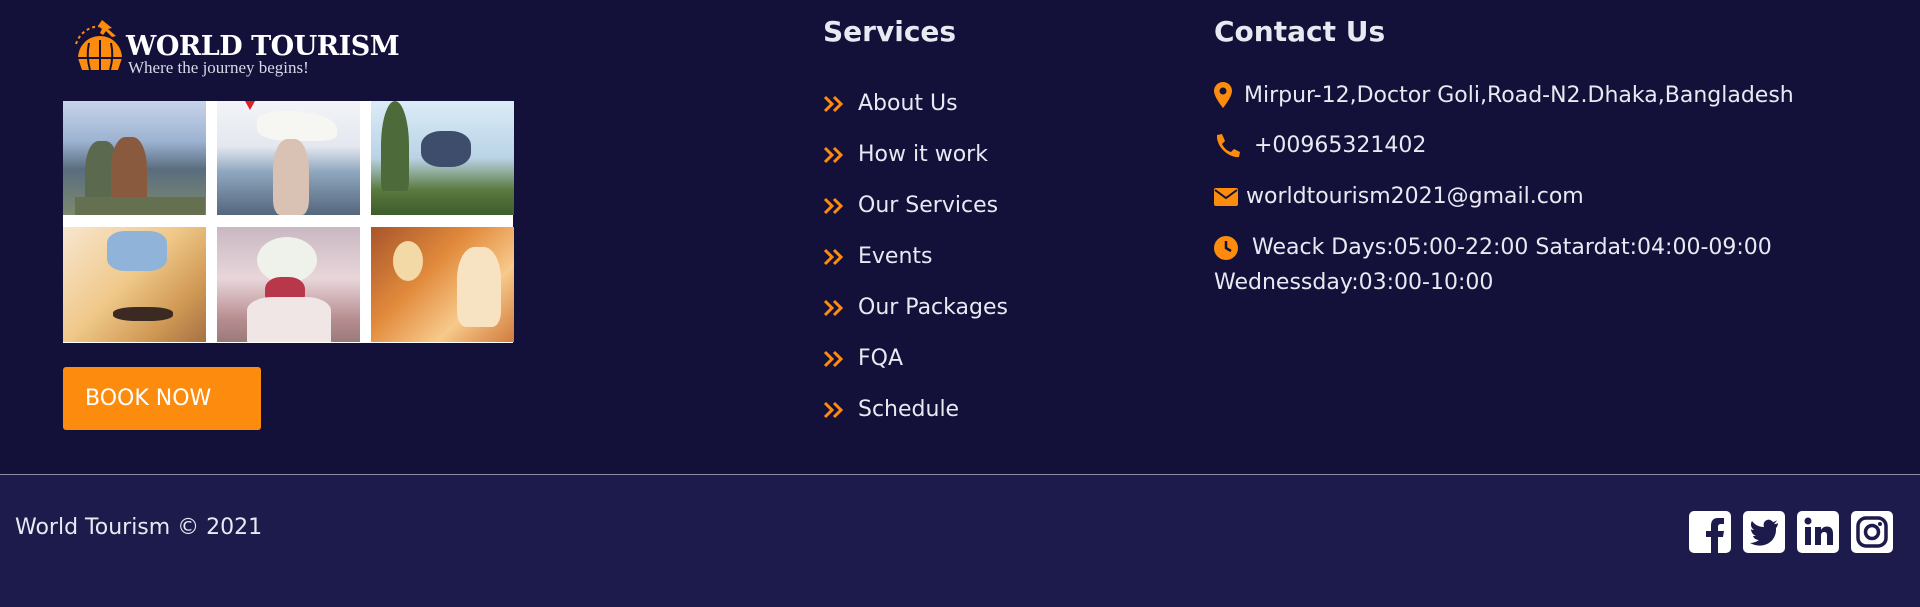 The height and width of the screenshot is (607, 1920). Describe the element at coordinates (1228, 145) in the screenshot. I see `phone-icon` at that location.